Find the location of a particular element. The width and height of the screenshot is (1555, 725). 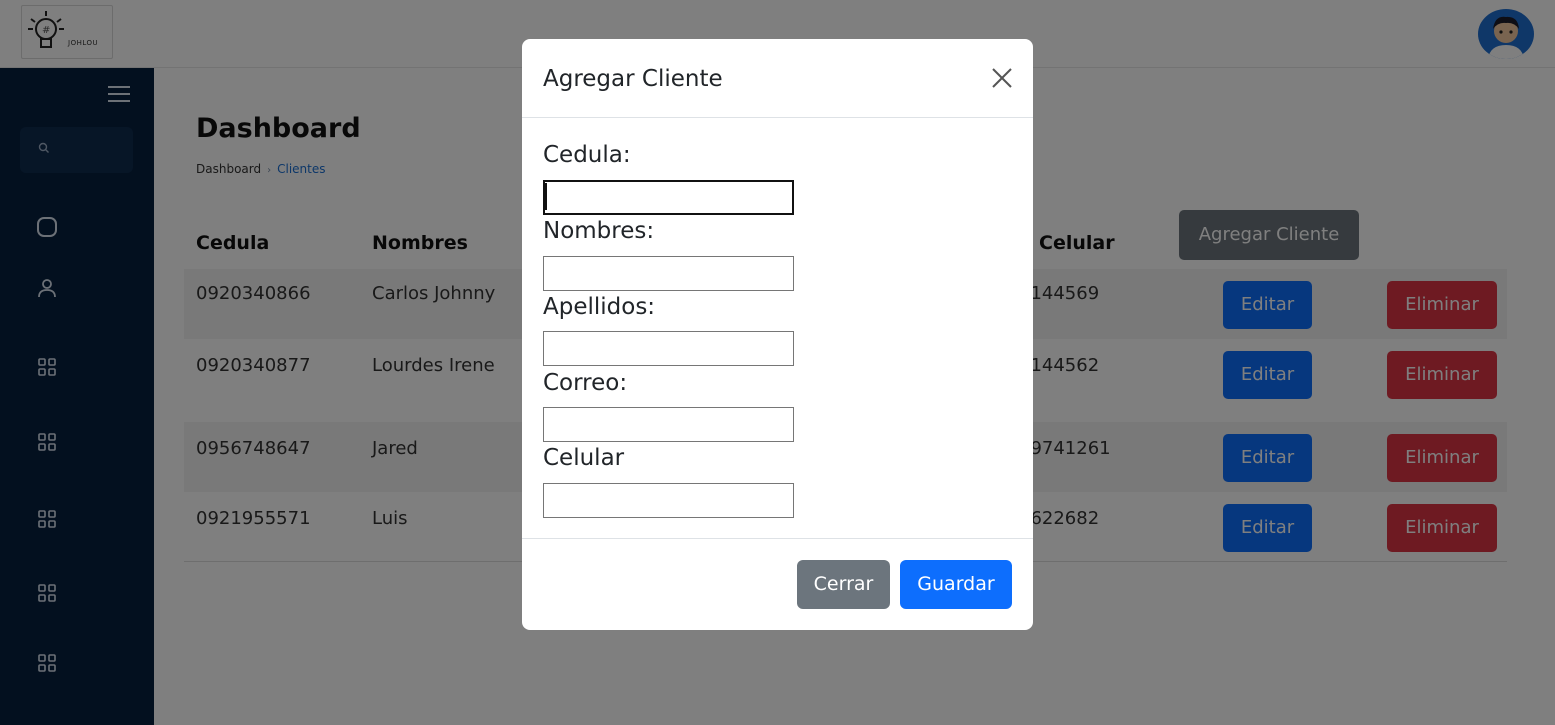

correo-input is located at coordinates (668, 424).